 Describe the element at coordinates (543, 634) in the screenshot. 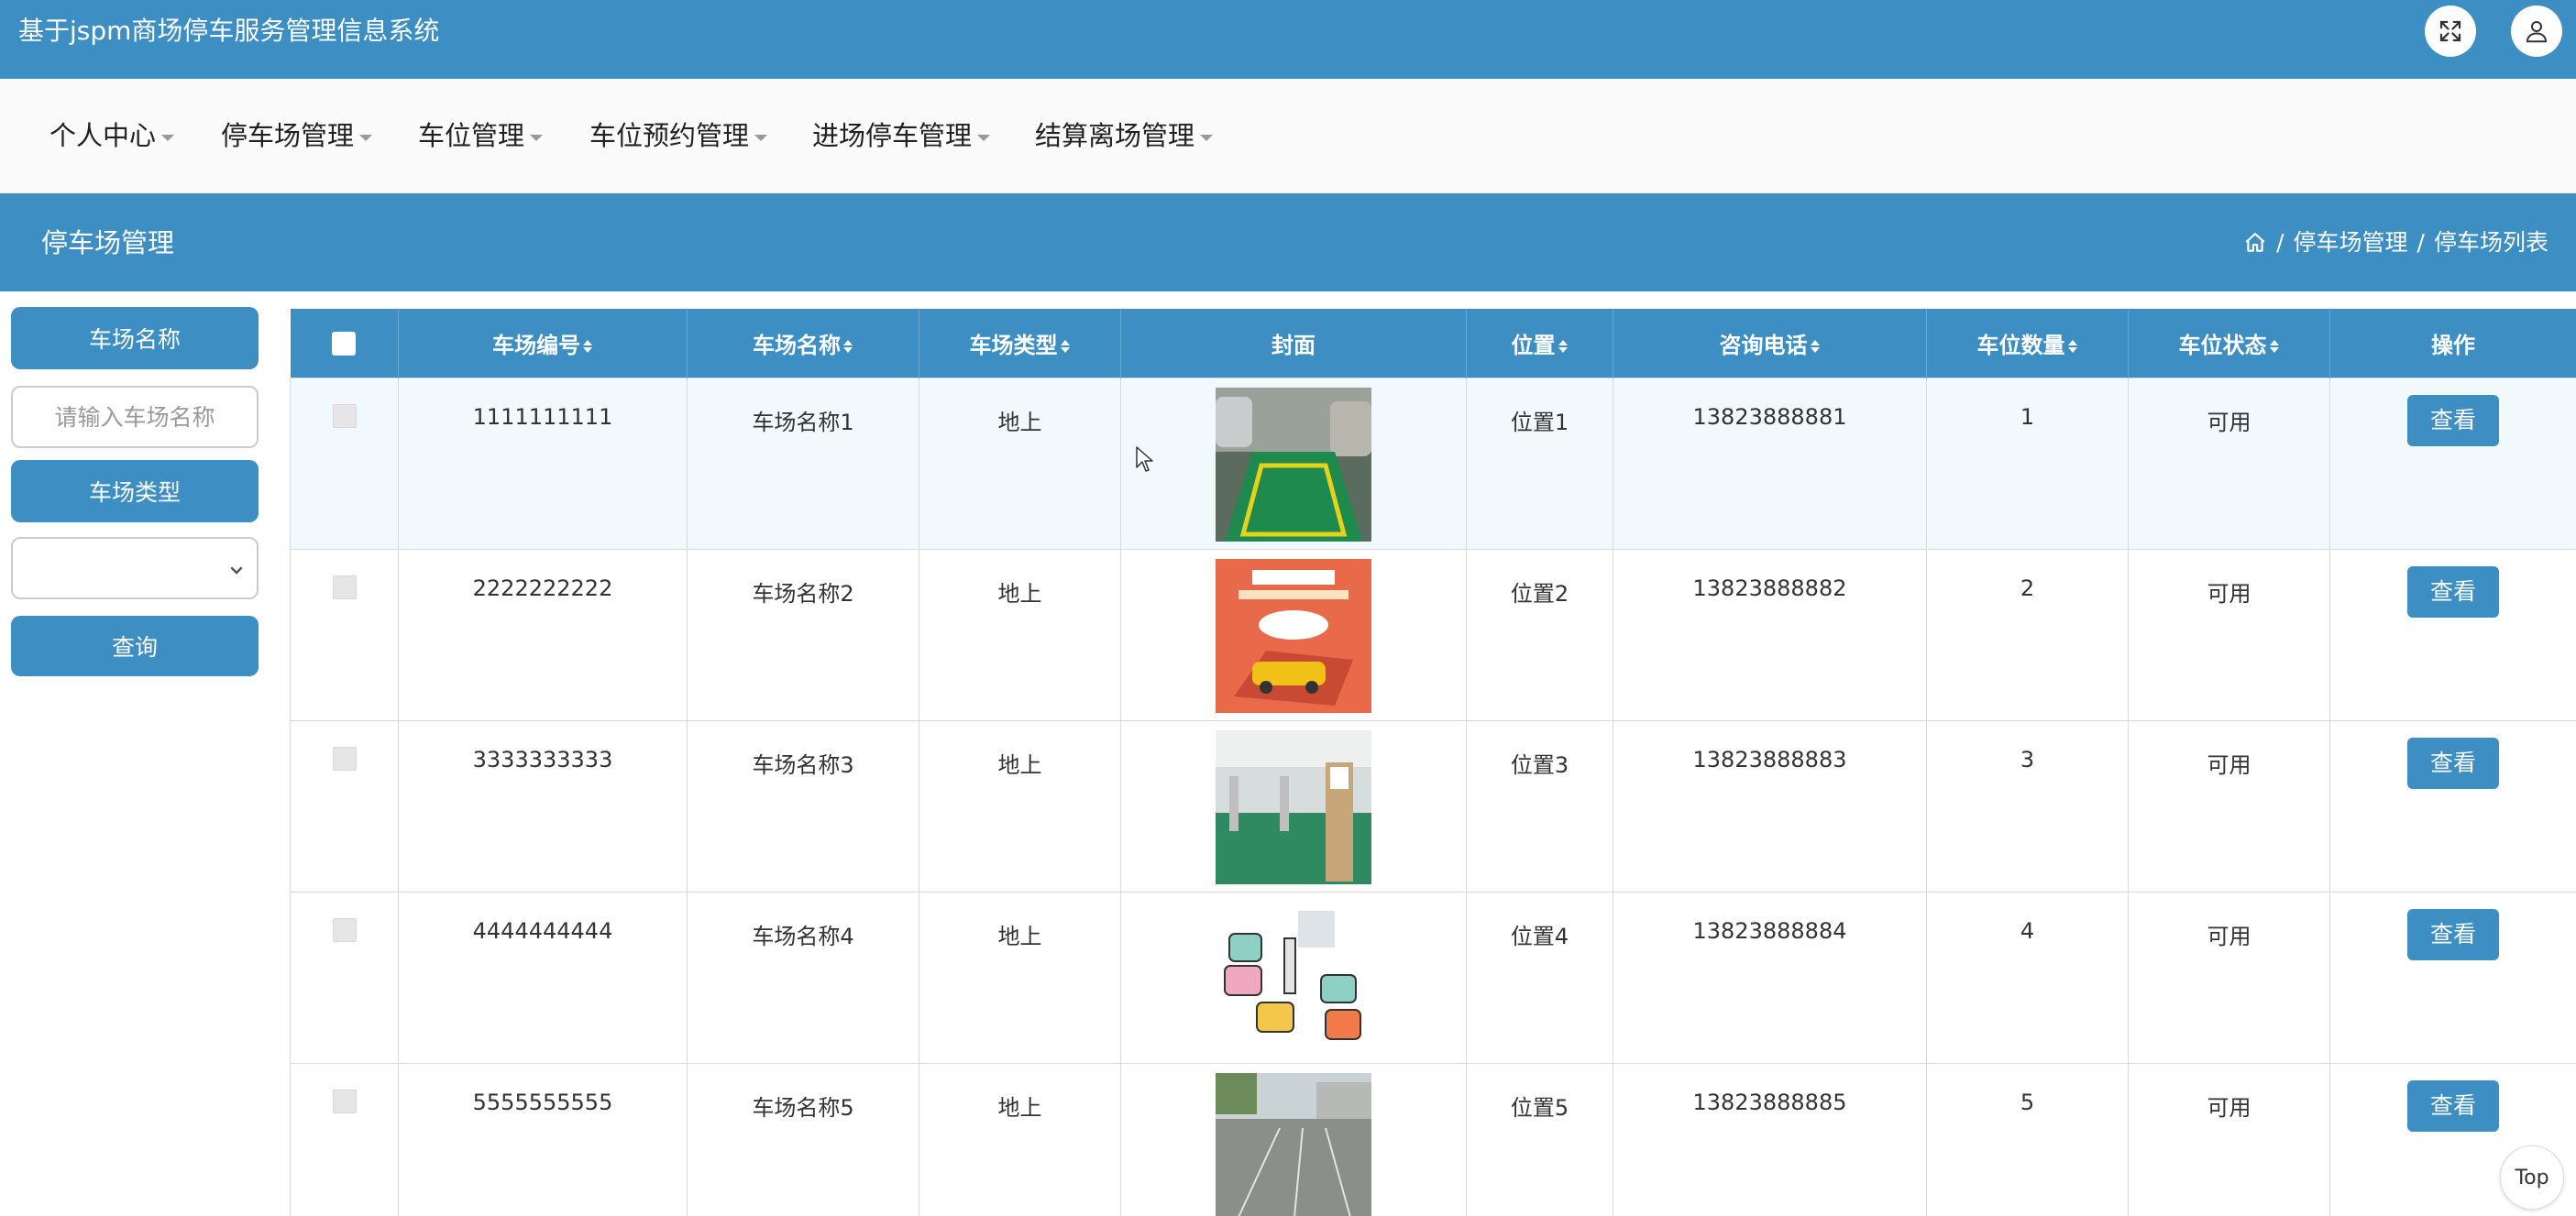

I see `cell-lot-code: 2222222222` at that location.